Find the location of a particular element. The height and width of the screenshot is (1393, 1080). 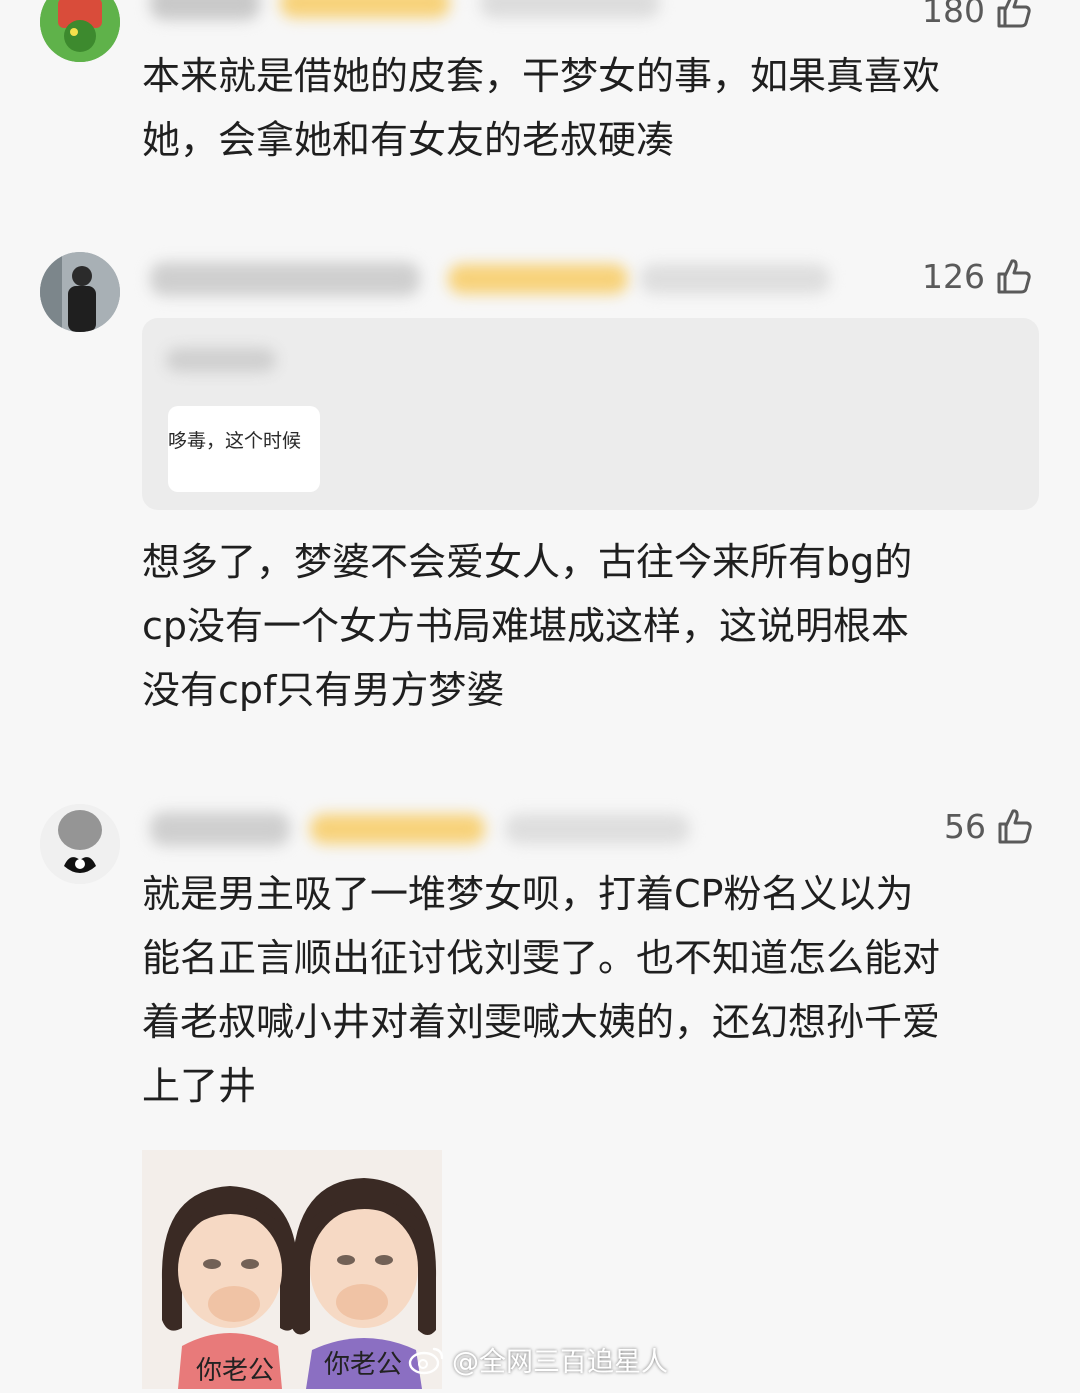

comment-line: 想多了，梦婆不会爱女人，古往今来所有bg的 is located at coordinates (527, 562).